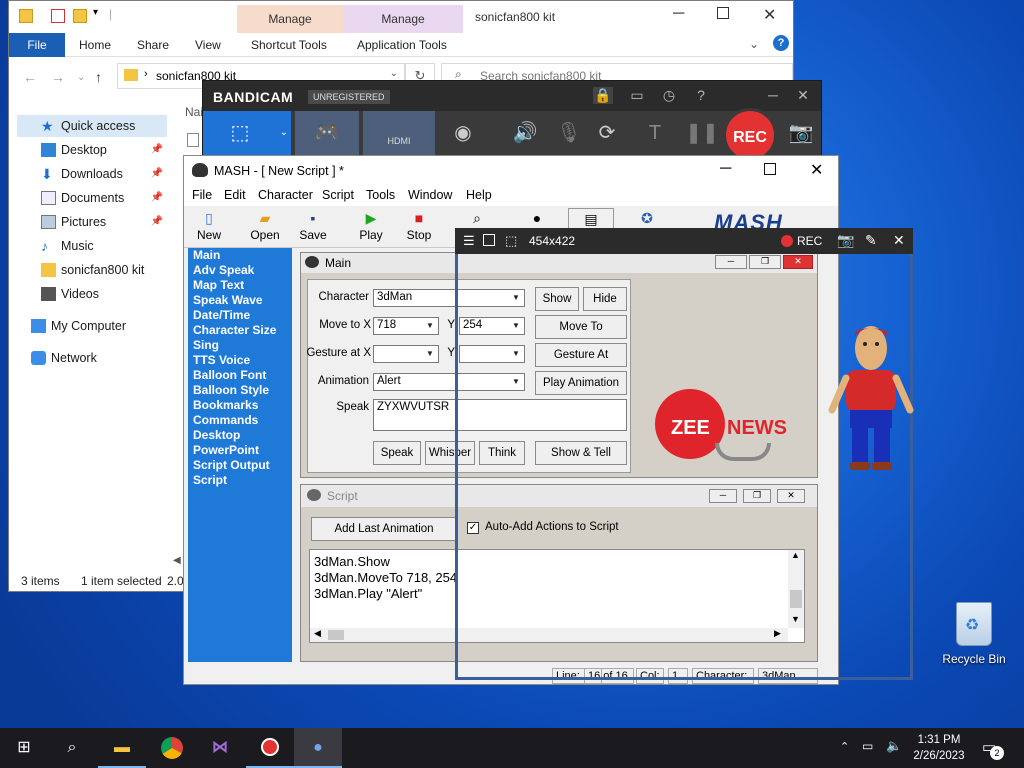  What do you see at coordinates (655, 134) in the screenshot?
I see `text-overlay-icon: T` at bounding box center [655, 134].